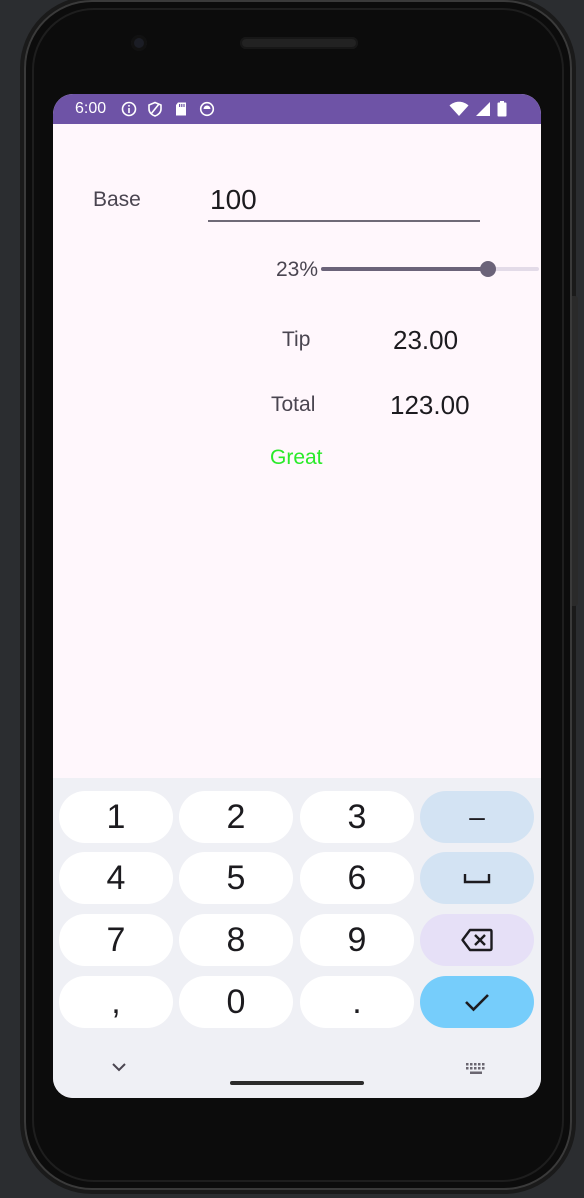  I want to click on cell-signal-icon, so click(483, 109).